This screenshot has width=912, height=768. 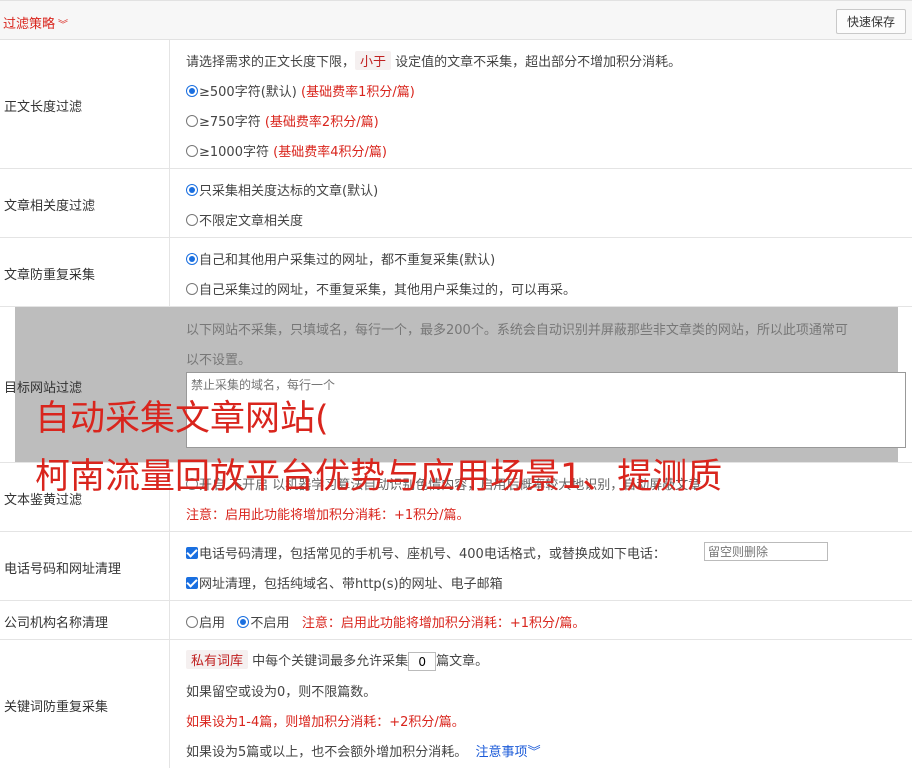 What do you see at coordinates (282, 189) in the screenshot?
I see `relevance-option-qualified: 只采集相关度达标的文章(默认)` at bounding box center [282, 189].